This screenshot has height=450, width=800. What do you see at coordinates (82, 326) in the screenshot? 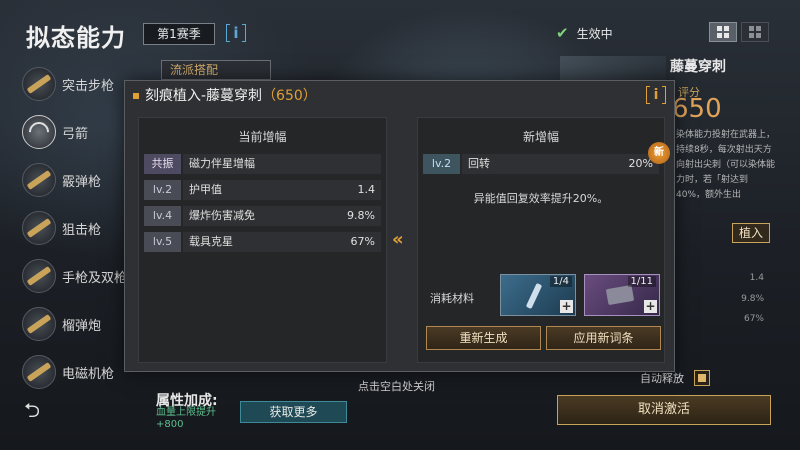
I see `sidebar-item-label: 榴弹炮` at bounding box center [82, 326].